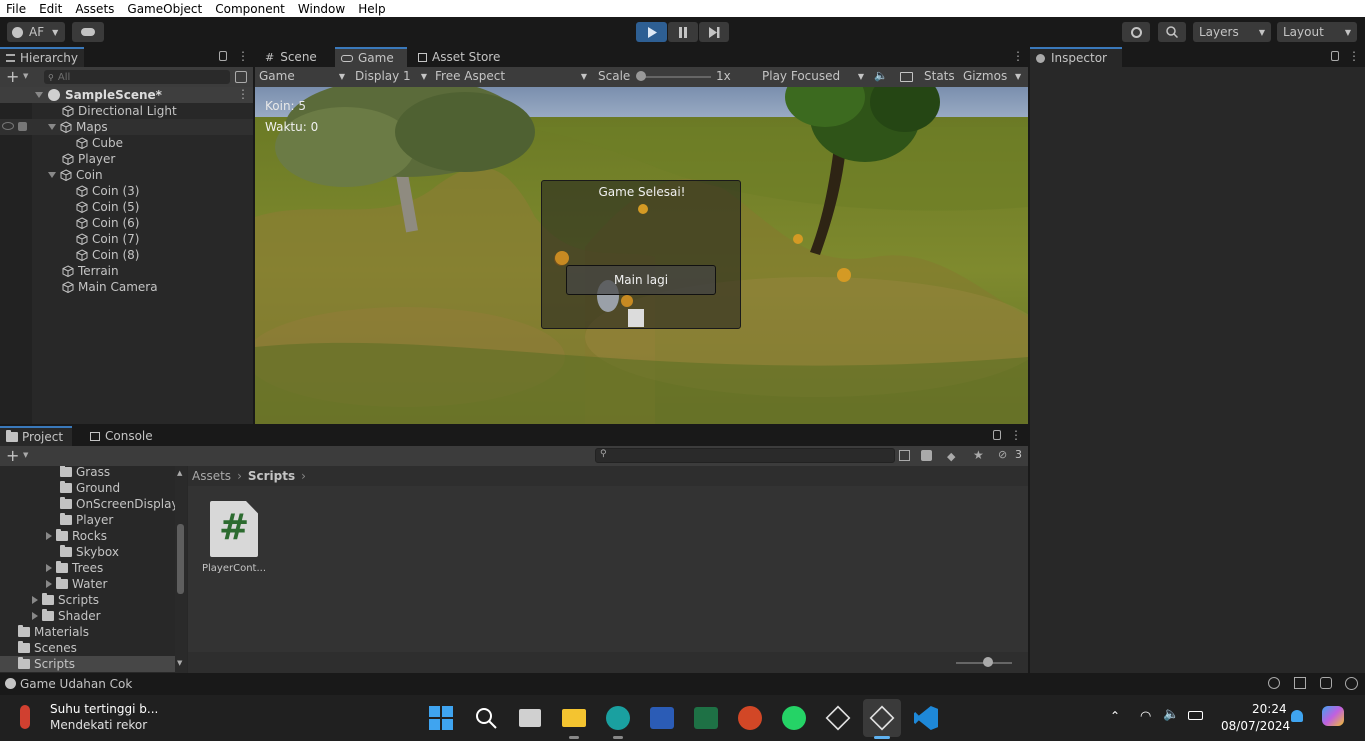 Image resolution: width=1365 pixels, height=741 pixels. I want to click on aspect-dropdown: Free Aspect ▼, so click(511, 77).